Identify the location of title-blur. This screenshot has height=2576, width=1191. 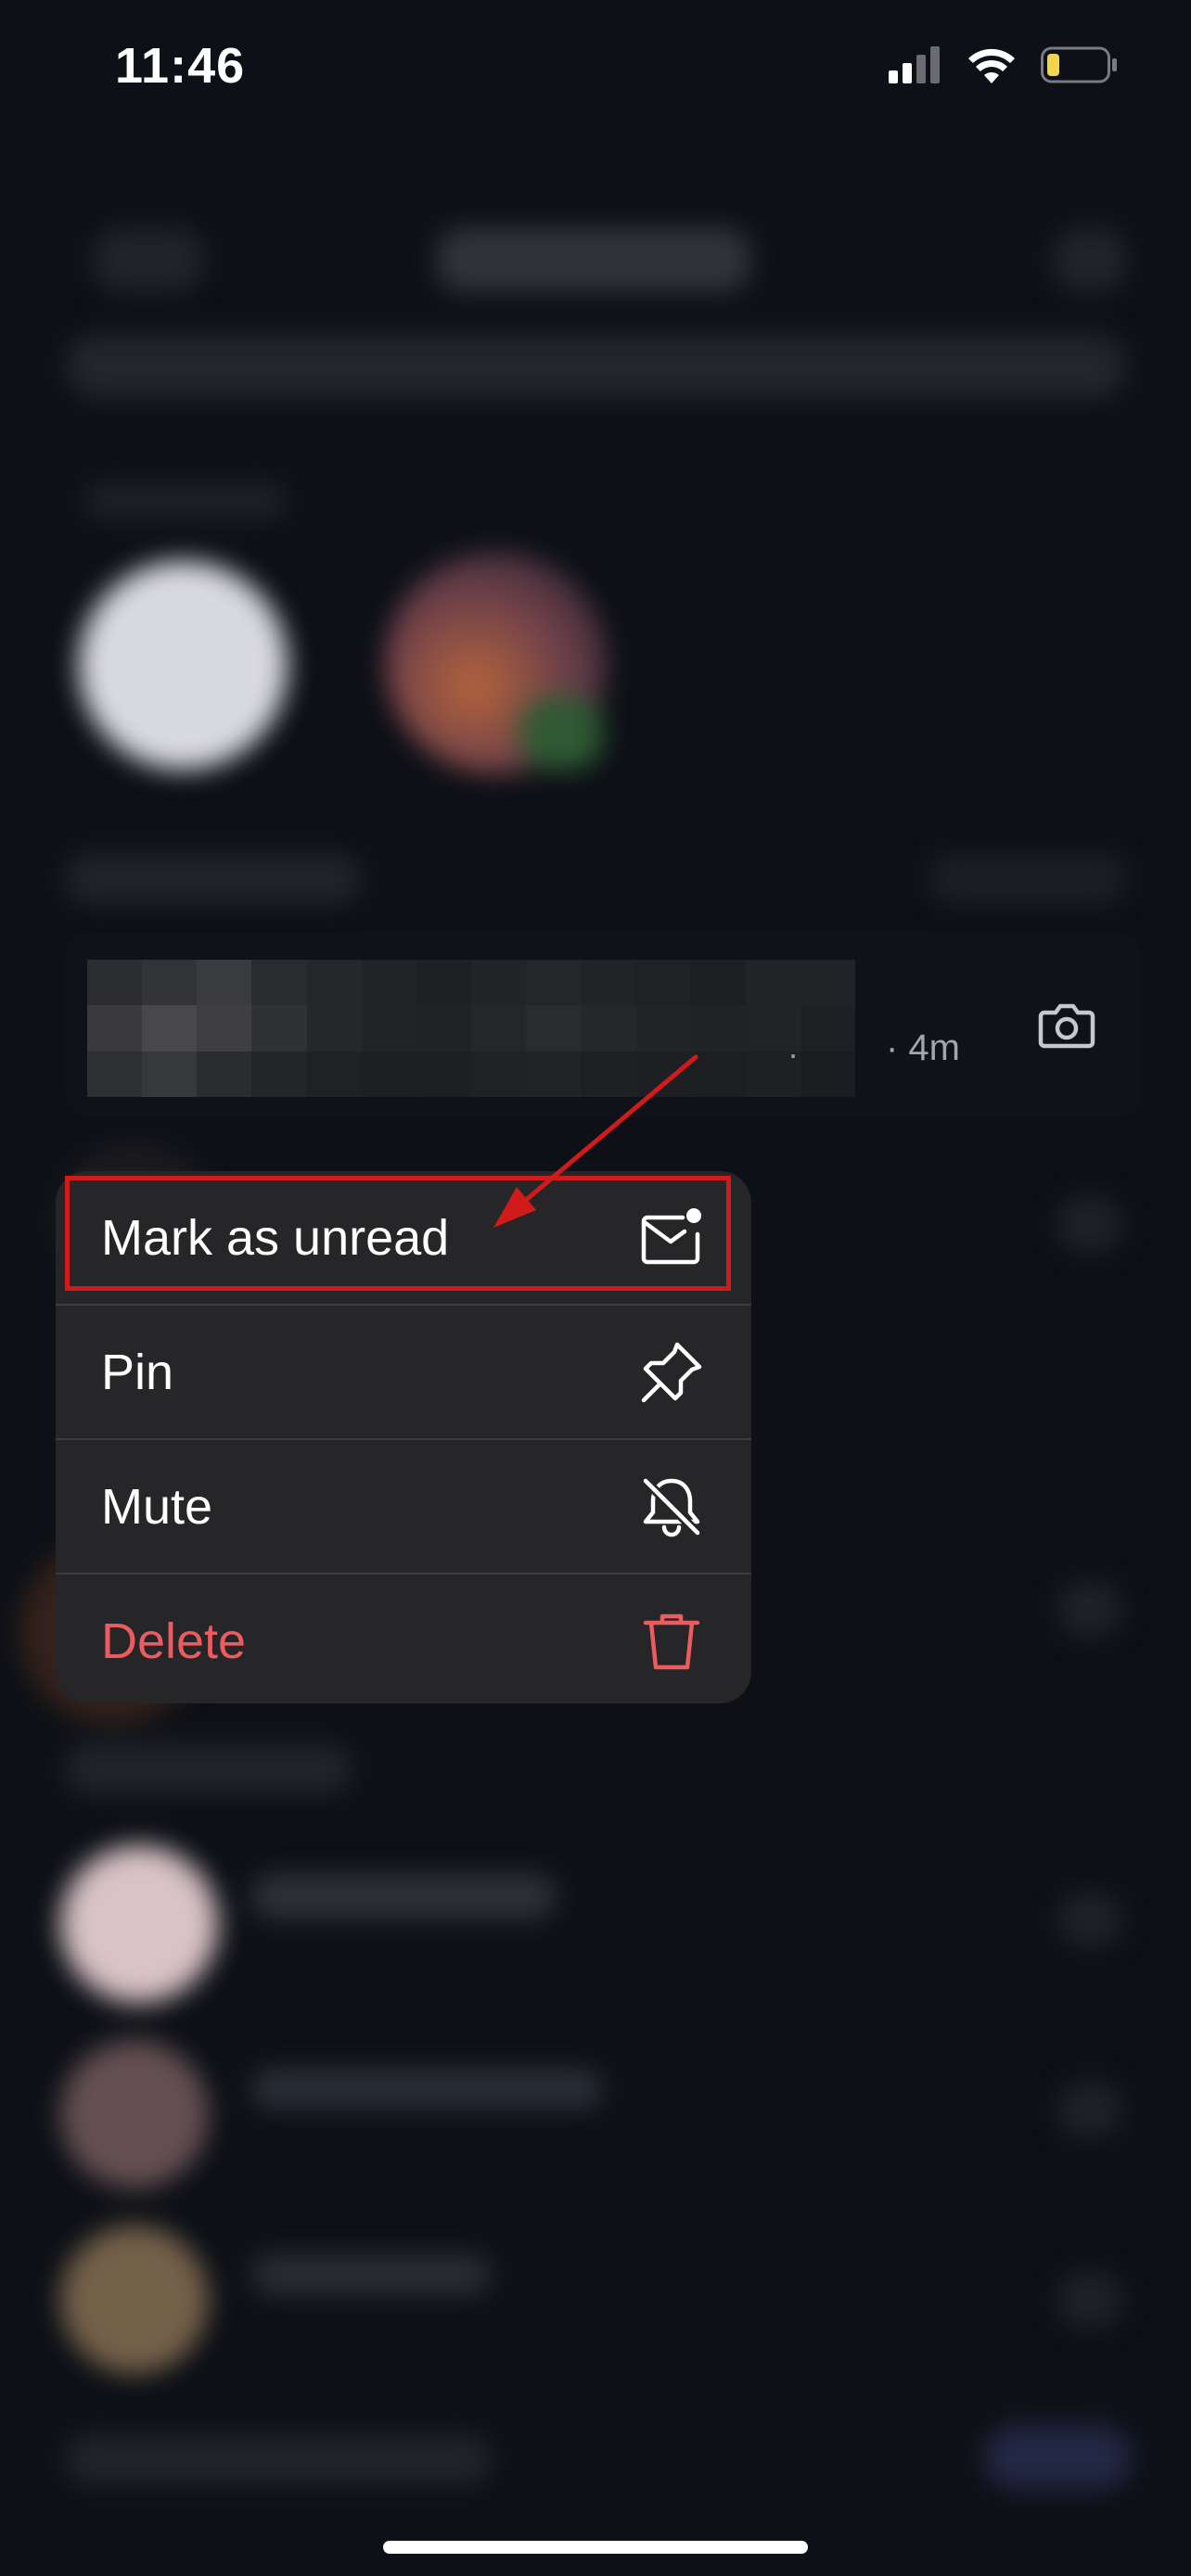
(593, 259).